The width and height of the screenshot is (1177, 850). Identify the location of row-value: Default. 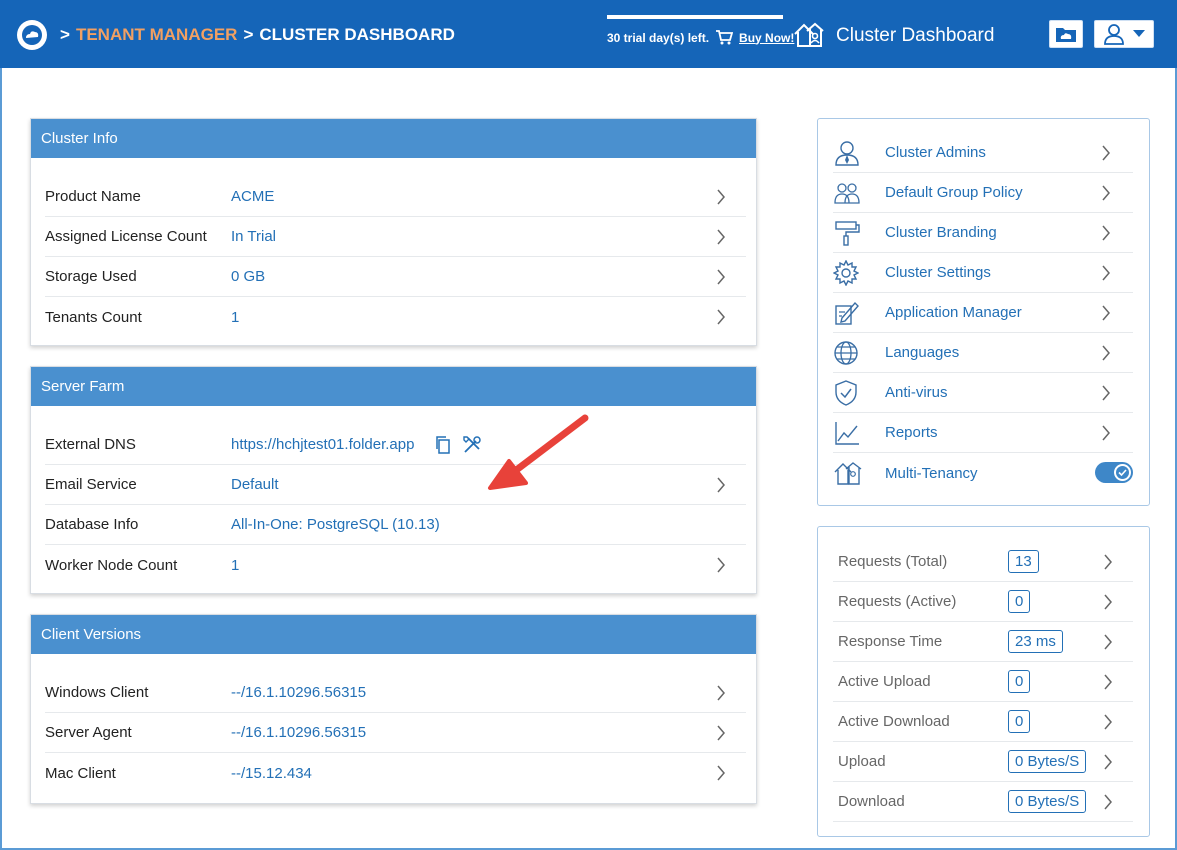
(255, 484).